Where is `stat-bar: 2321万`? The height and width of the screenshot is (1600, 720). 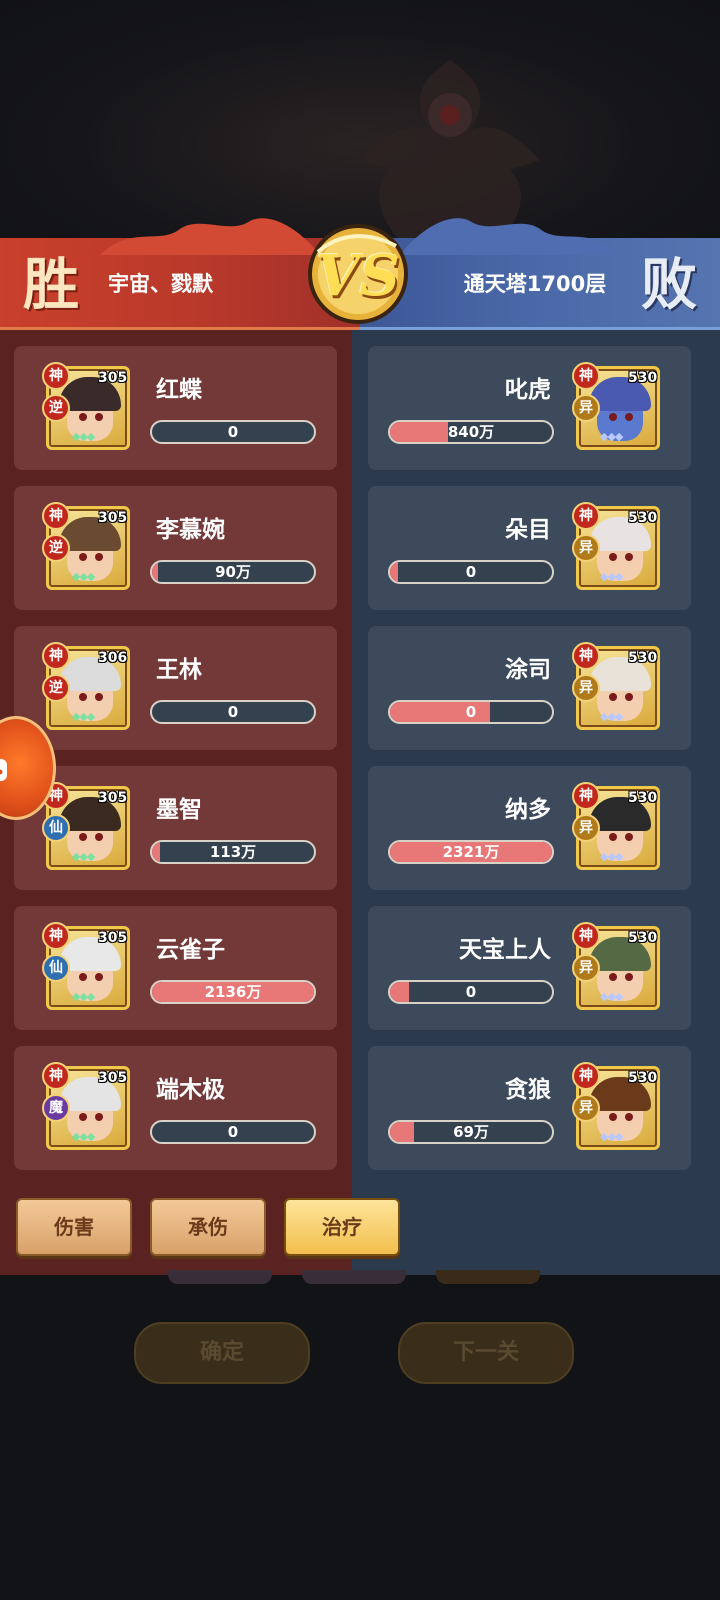 stat-bar: 2321万 is located at coordinates (471, 852).